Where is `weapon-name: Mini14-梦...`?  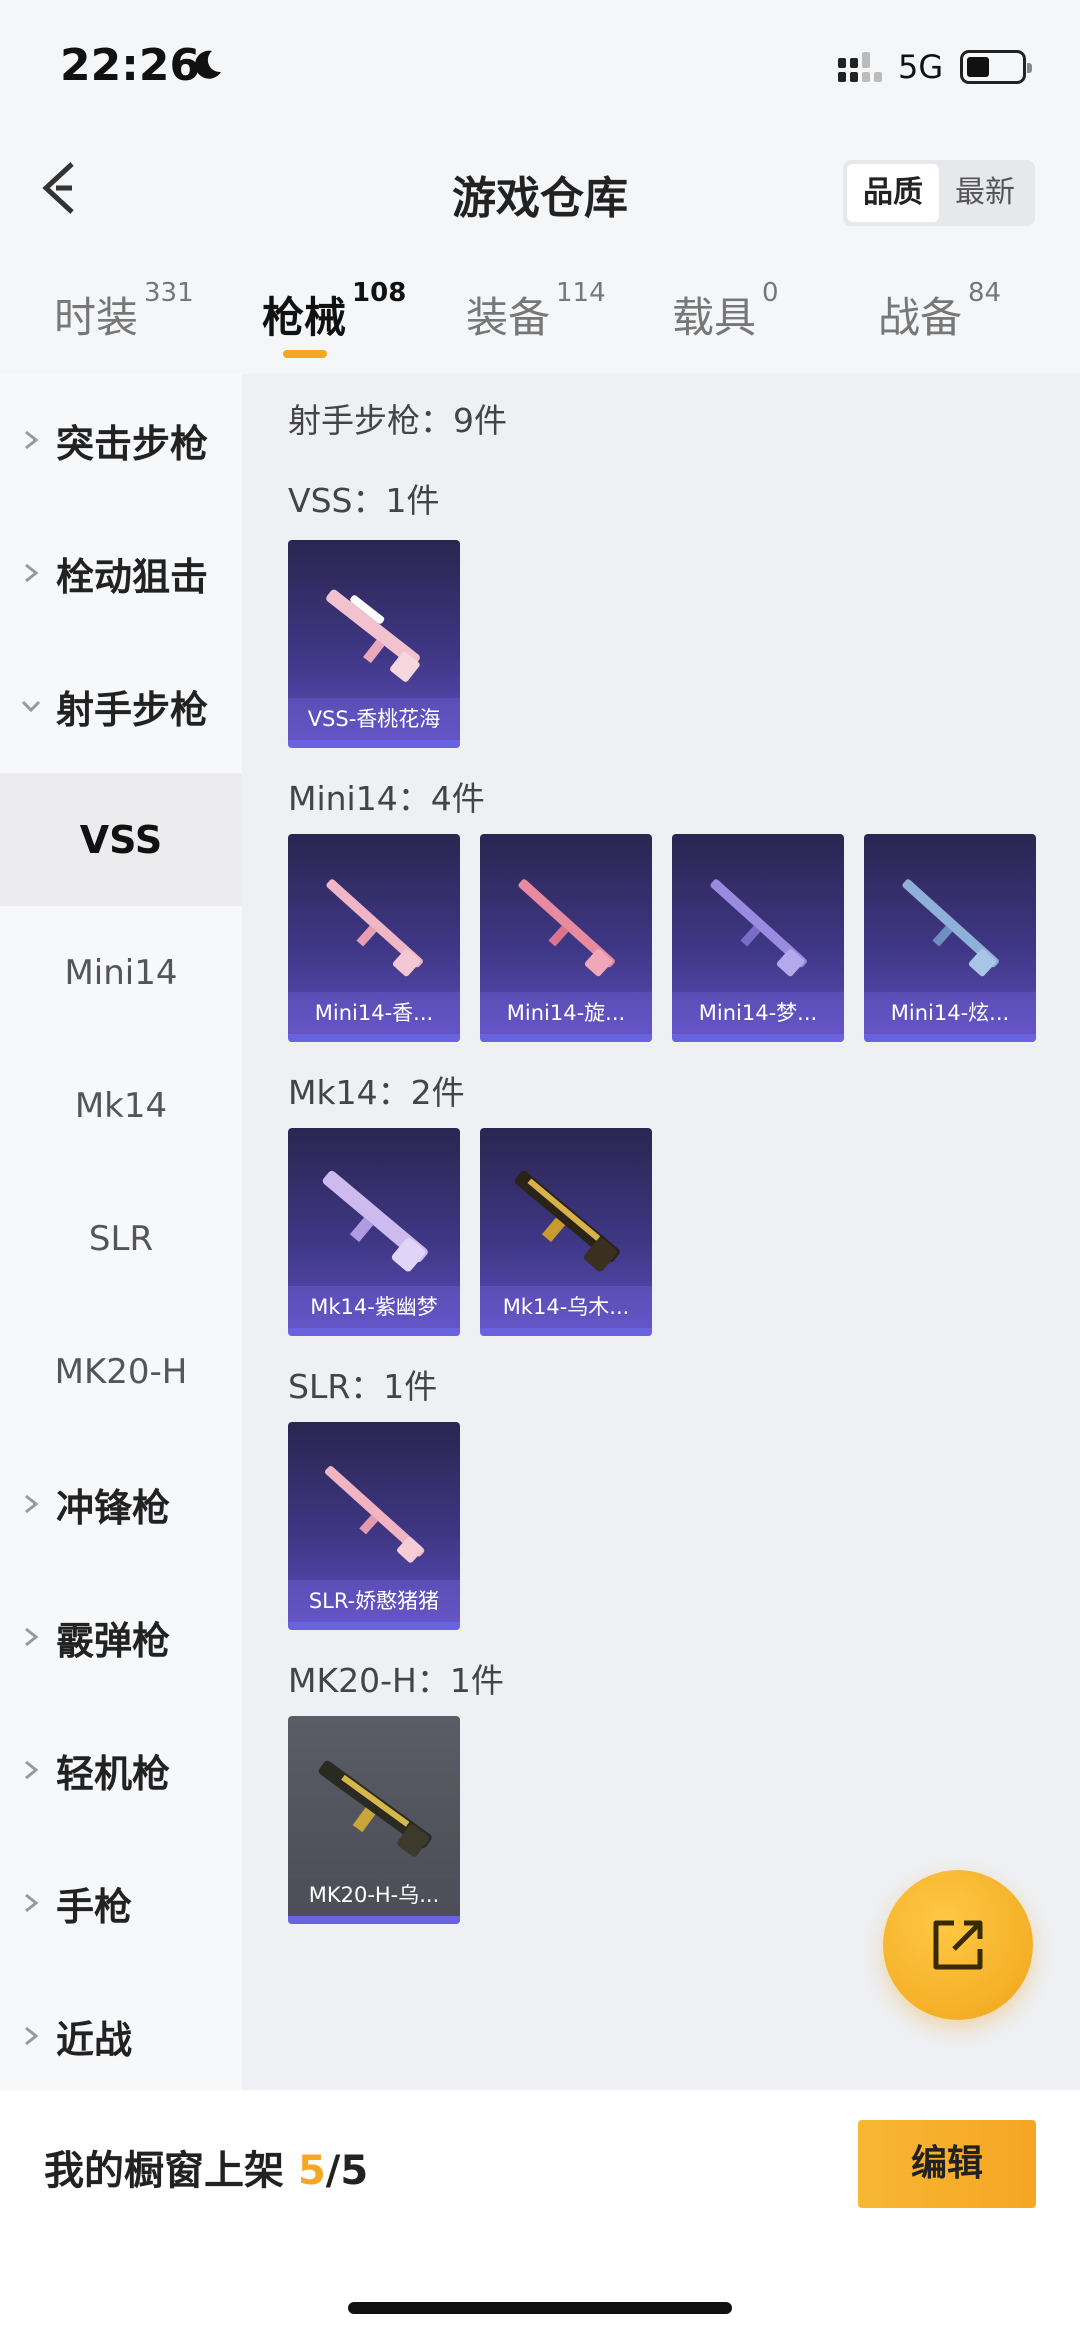
weapon-name: Mini14-梦... is located at coordinates (758, 1013).